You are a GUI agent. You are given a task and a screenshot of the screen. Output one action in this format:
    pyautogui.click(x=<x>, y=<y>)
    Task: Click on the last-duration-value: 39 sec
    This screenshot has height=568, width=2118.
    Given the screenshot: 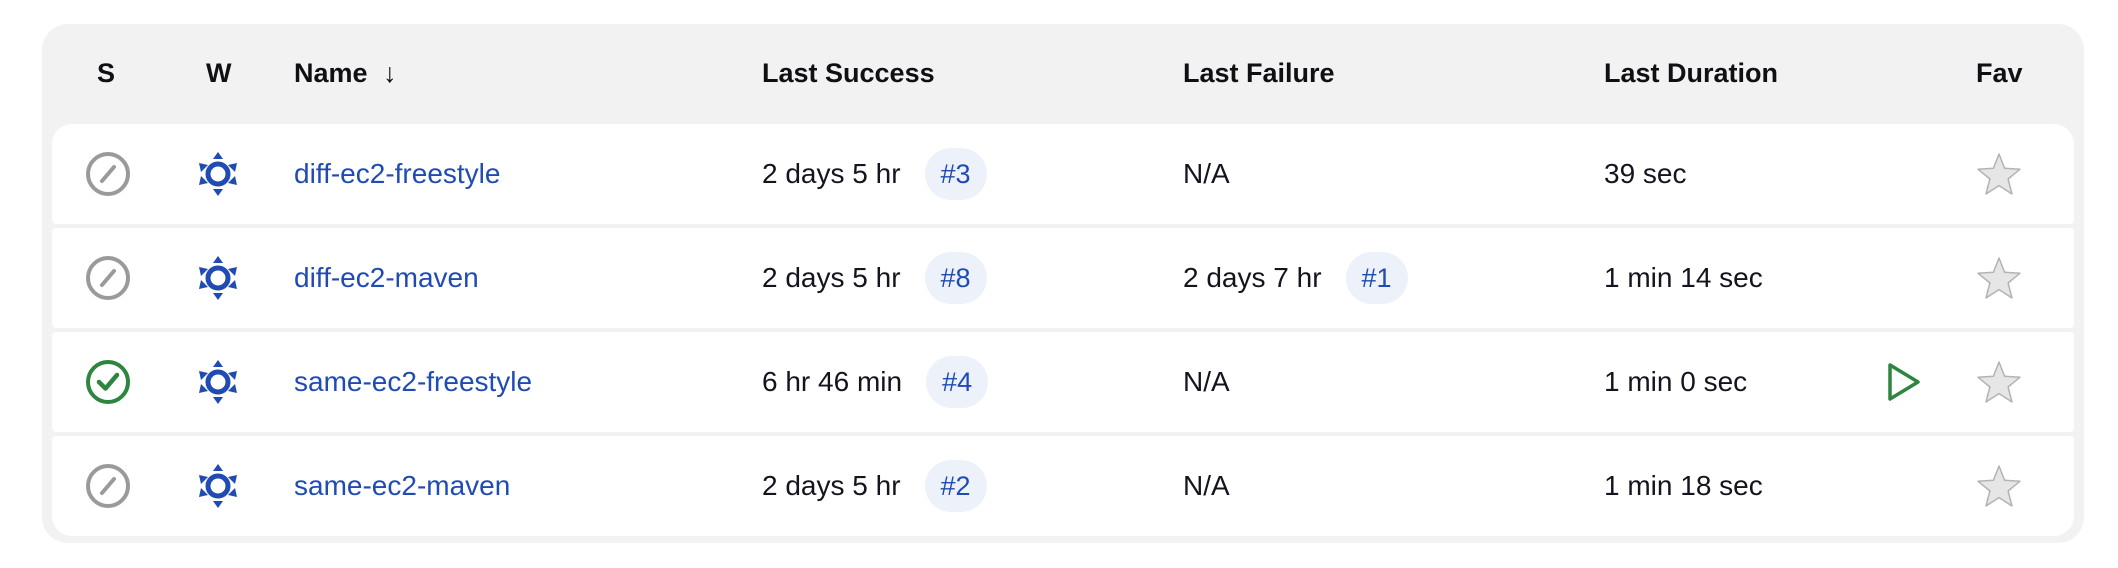 What is the action you would take?
    pyautogui.click(x=1645, y=173)
    